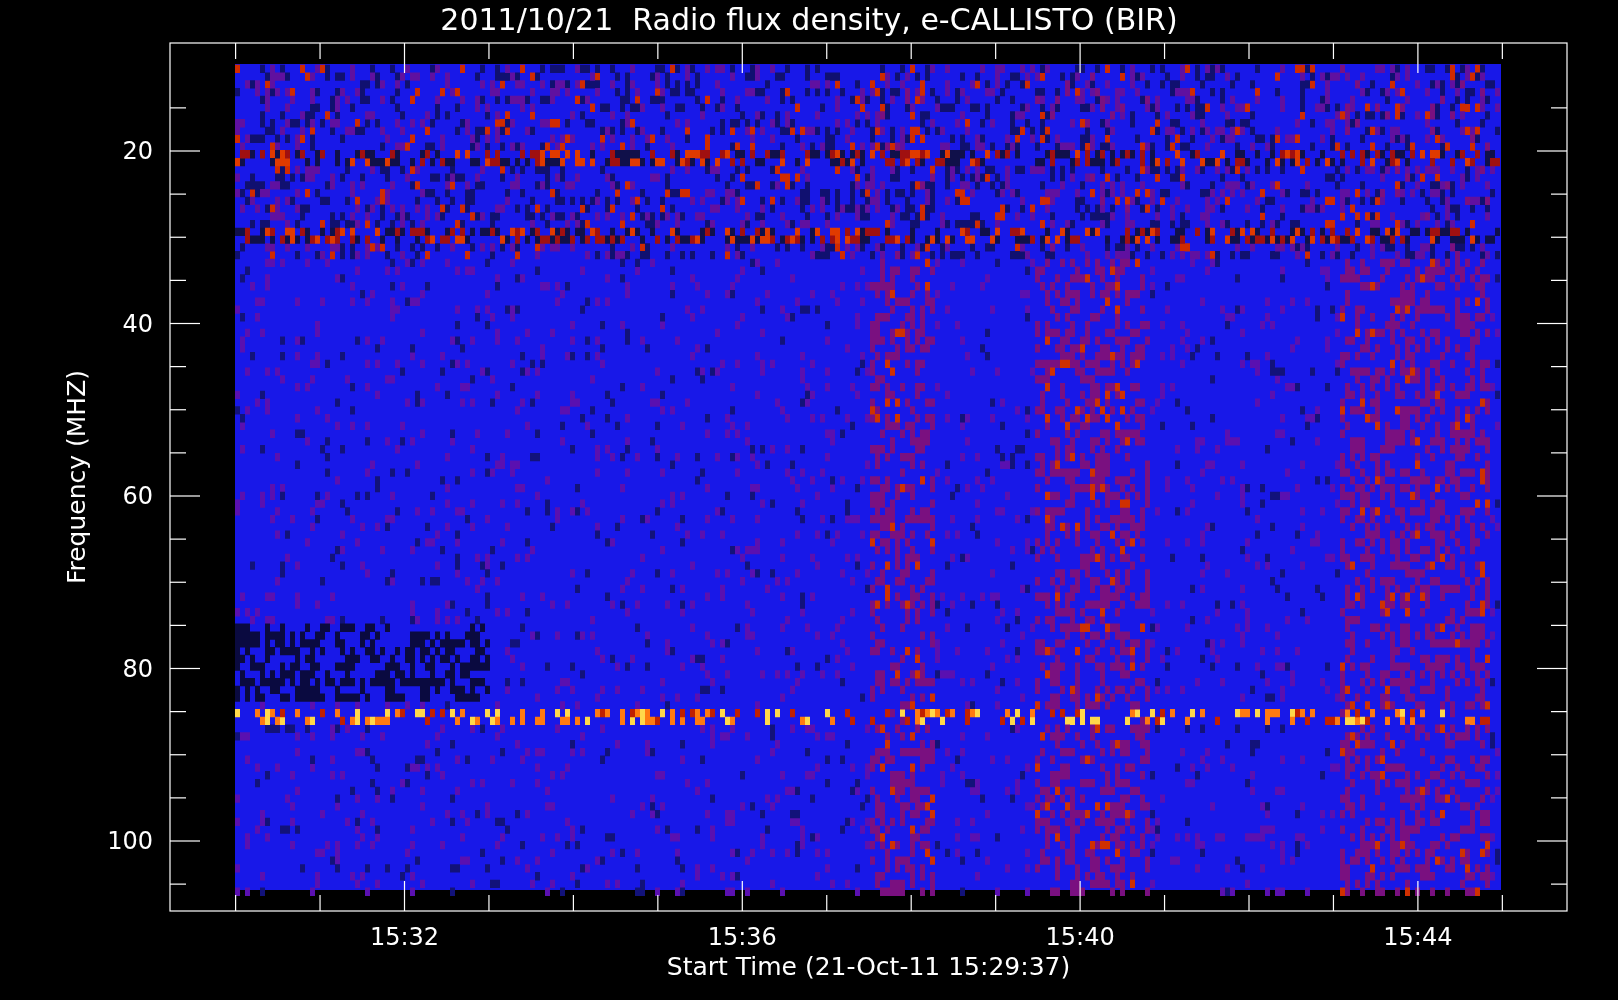 This screenshot has width=1618, height=1000. Describe the element at coordinates (868, 966) in the screenshot. I see `x-axis-label: Start Time (21-Oct-11 15:29:37)` at that location.